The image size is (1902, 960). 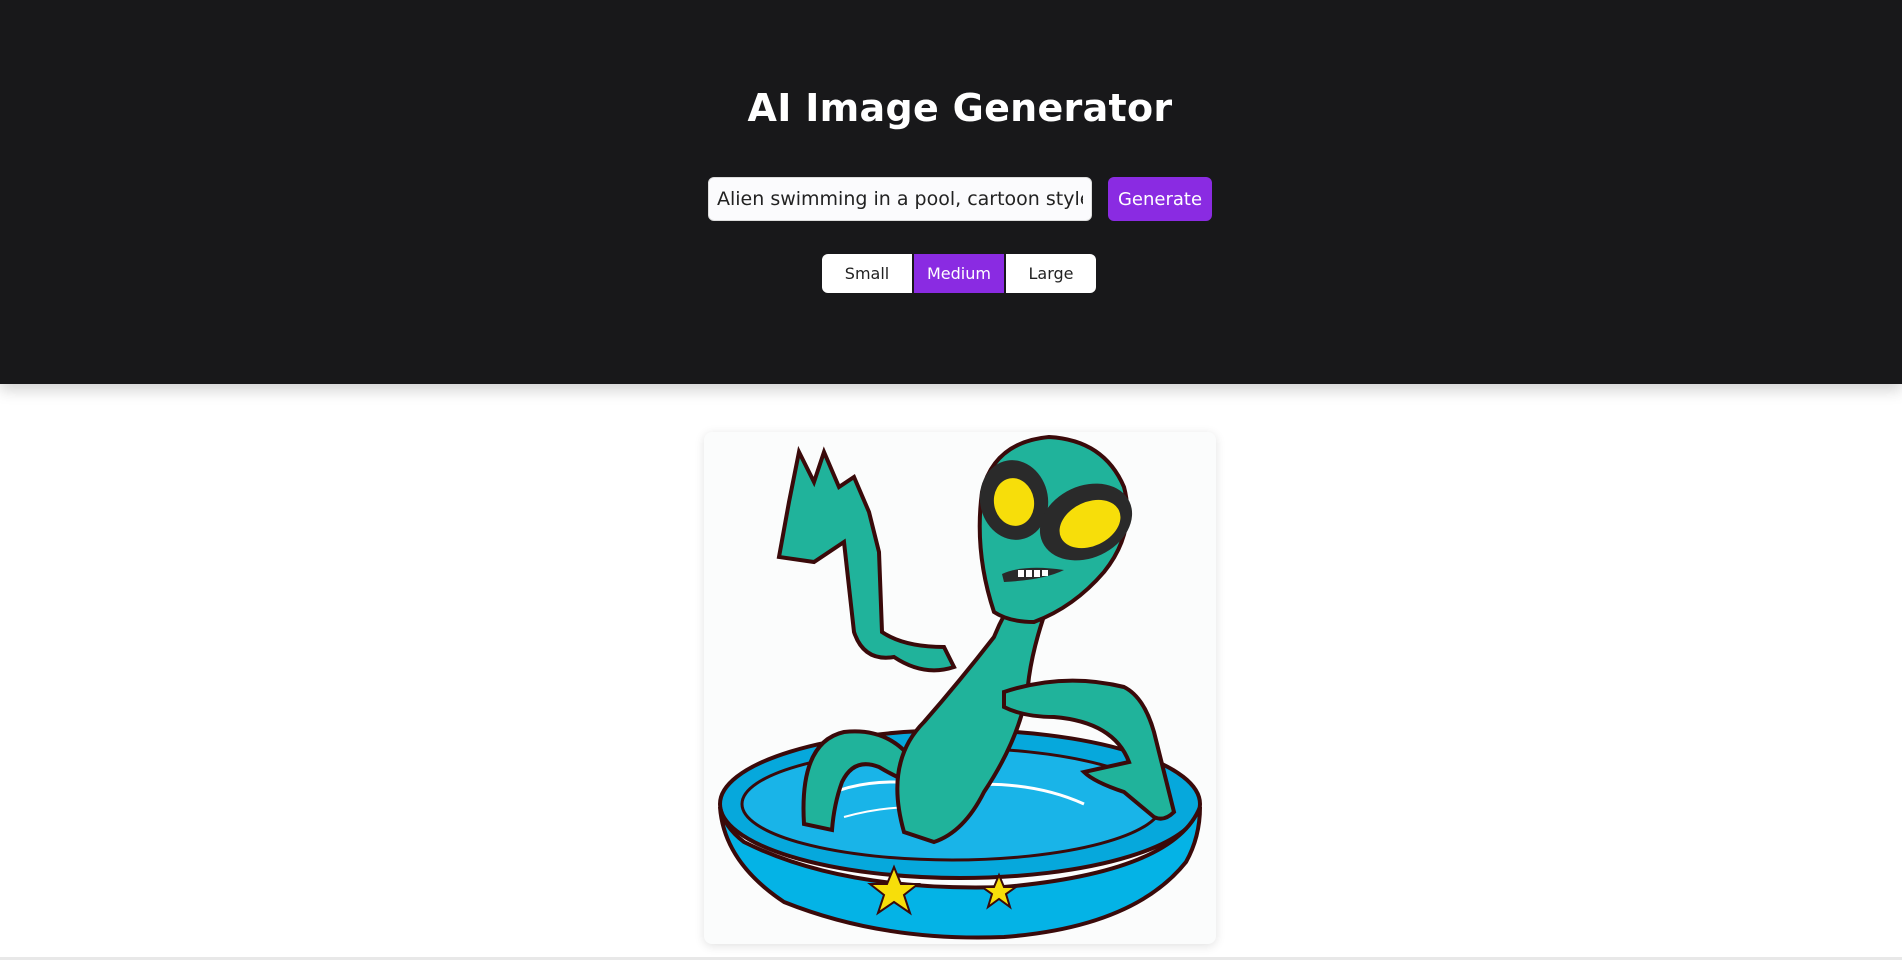 I want to click on generate-button: Generate, so click(x=1160, y=199).